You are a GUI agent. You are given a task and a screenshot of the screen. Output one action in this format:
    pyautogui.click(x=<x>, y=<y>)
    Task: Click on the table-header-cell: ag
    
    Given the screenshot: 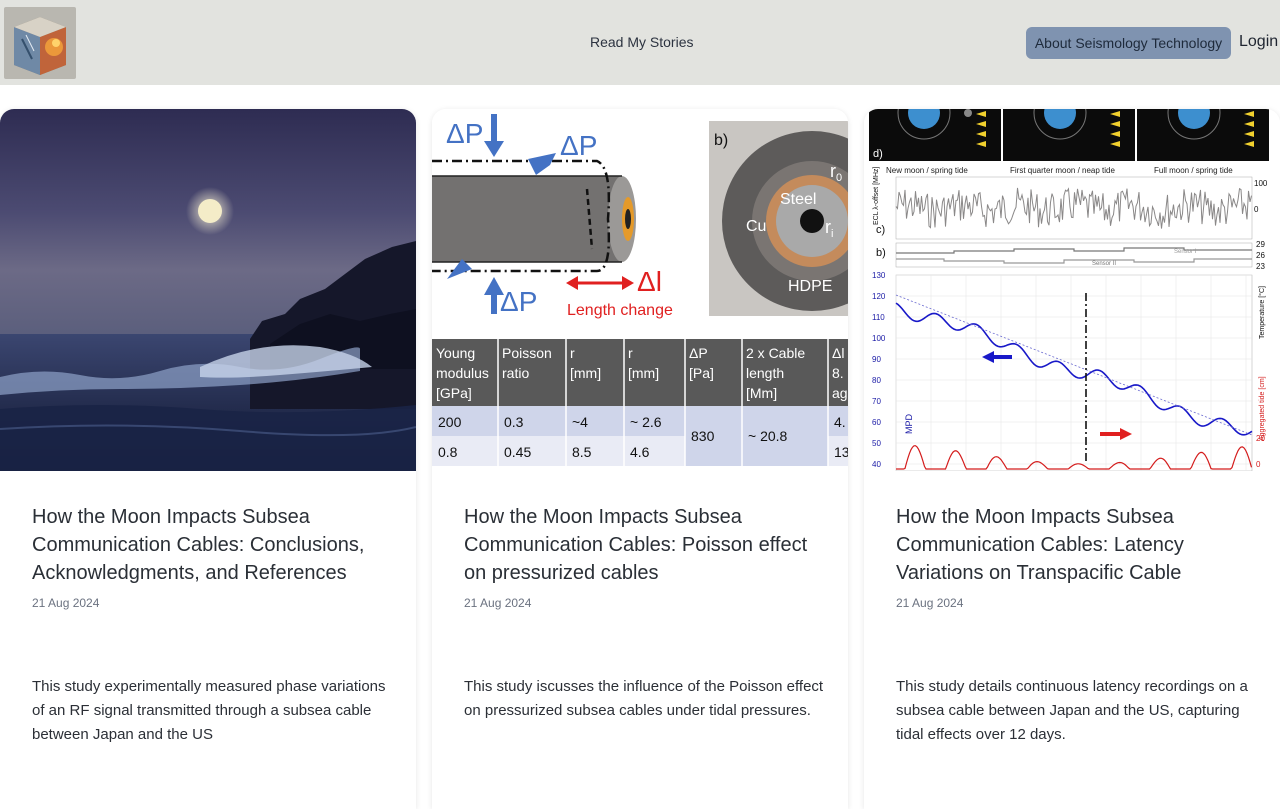 What is the action you would take?
    pyautogui.click(x=840, y=393)
    